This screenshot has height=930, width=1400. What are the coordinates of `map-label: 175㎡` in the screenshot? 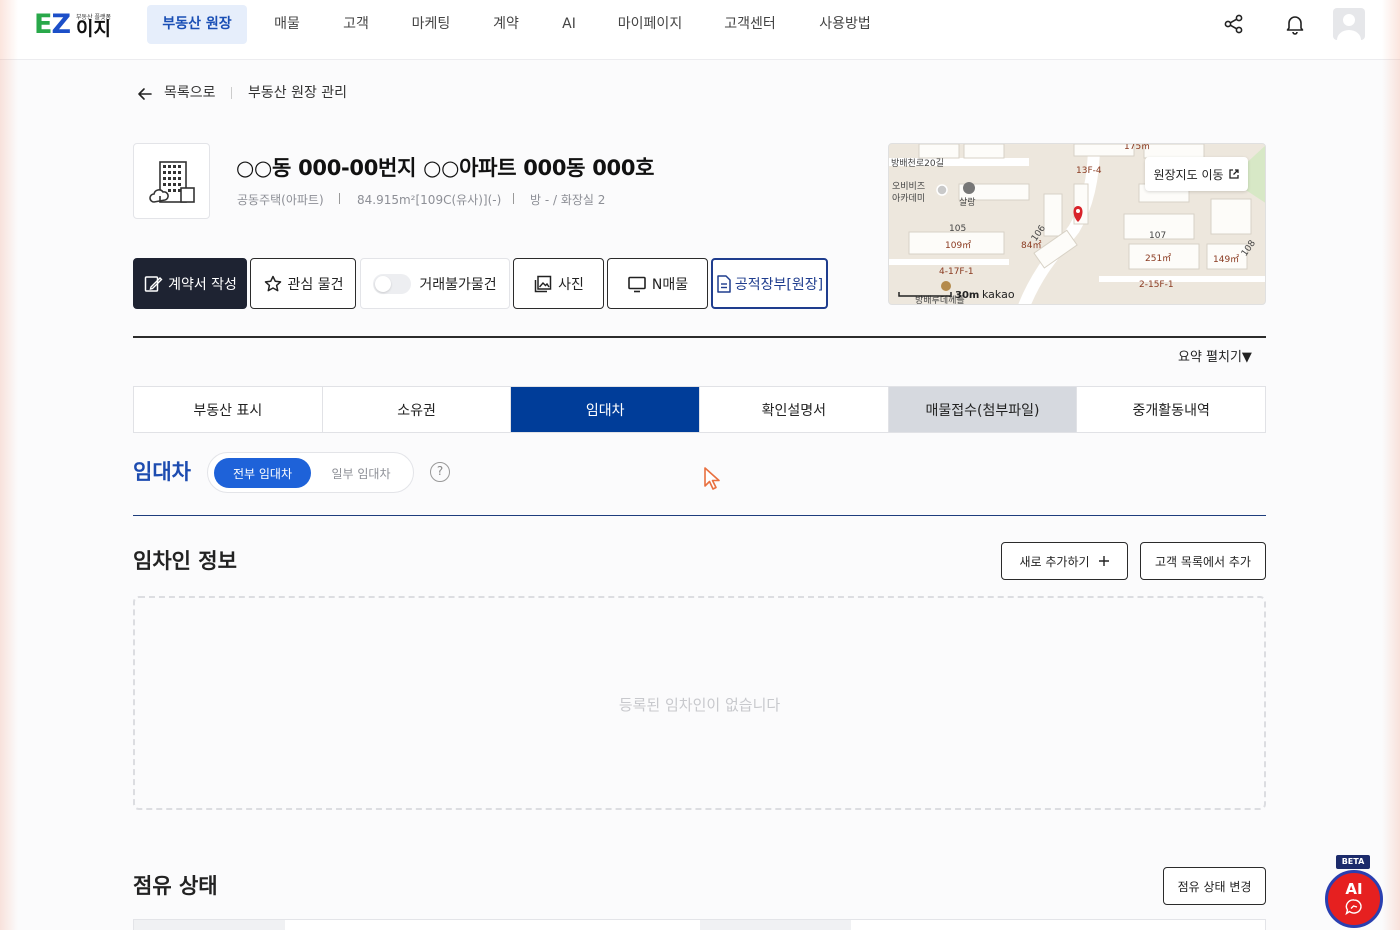 It's located at (1137, 148).